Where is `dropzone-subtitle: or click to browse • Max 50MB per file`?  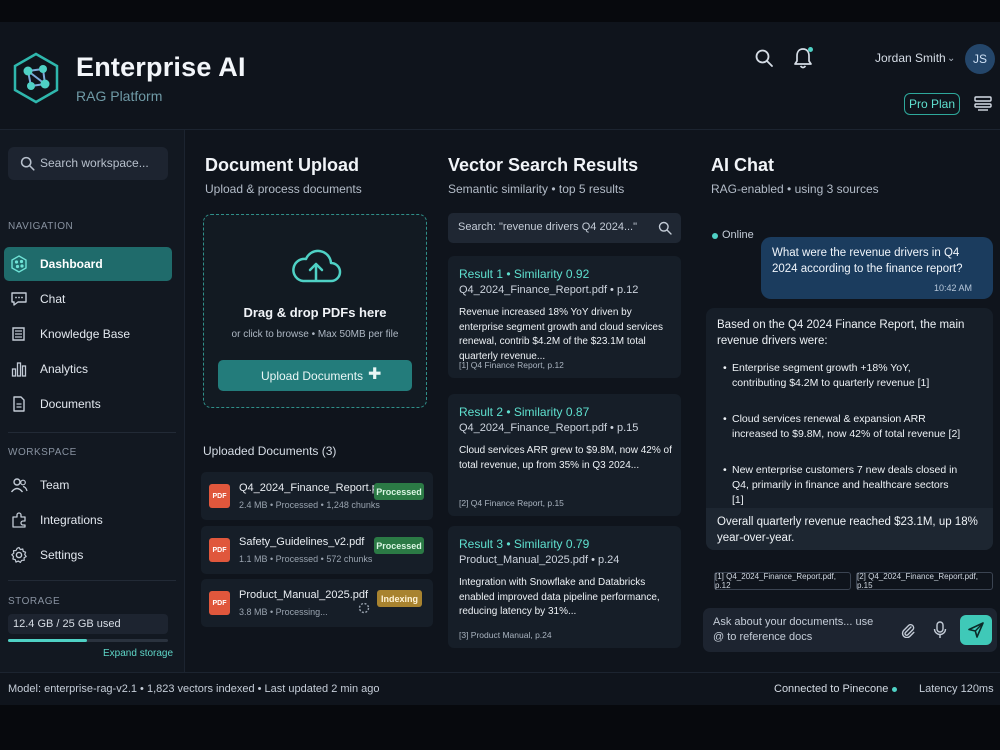 dropzone-subtitle: or click to browse • Max 50MB per file is located at coordinates (315, 334).